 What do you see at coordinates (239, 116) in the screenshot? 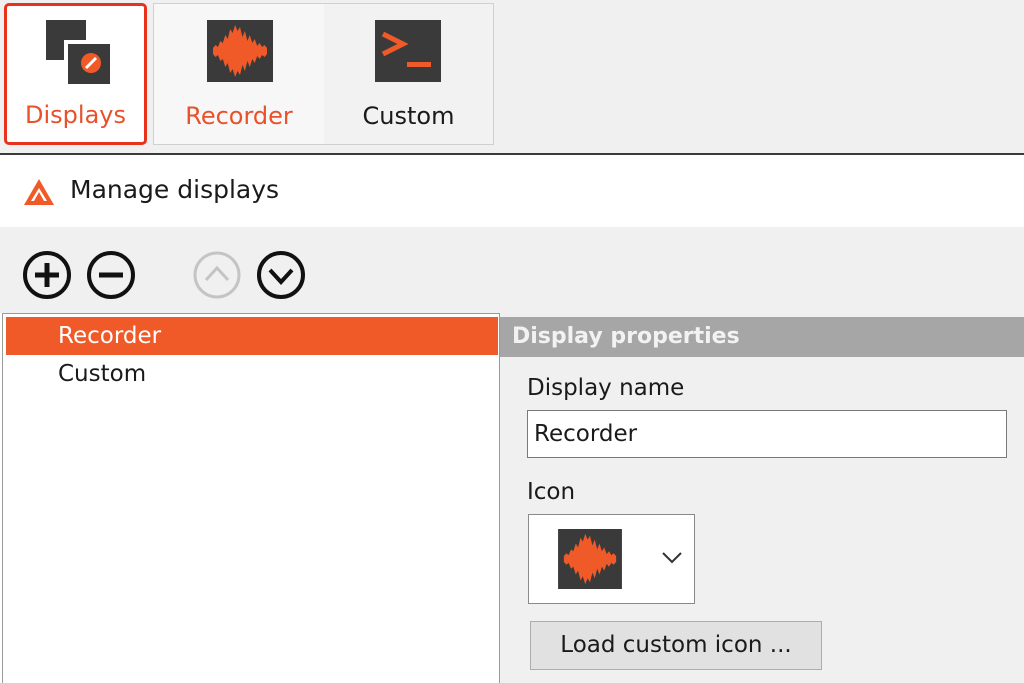
I see `tab-recorder-label: Recorder` at bounding box center [239, 116].